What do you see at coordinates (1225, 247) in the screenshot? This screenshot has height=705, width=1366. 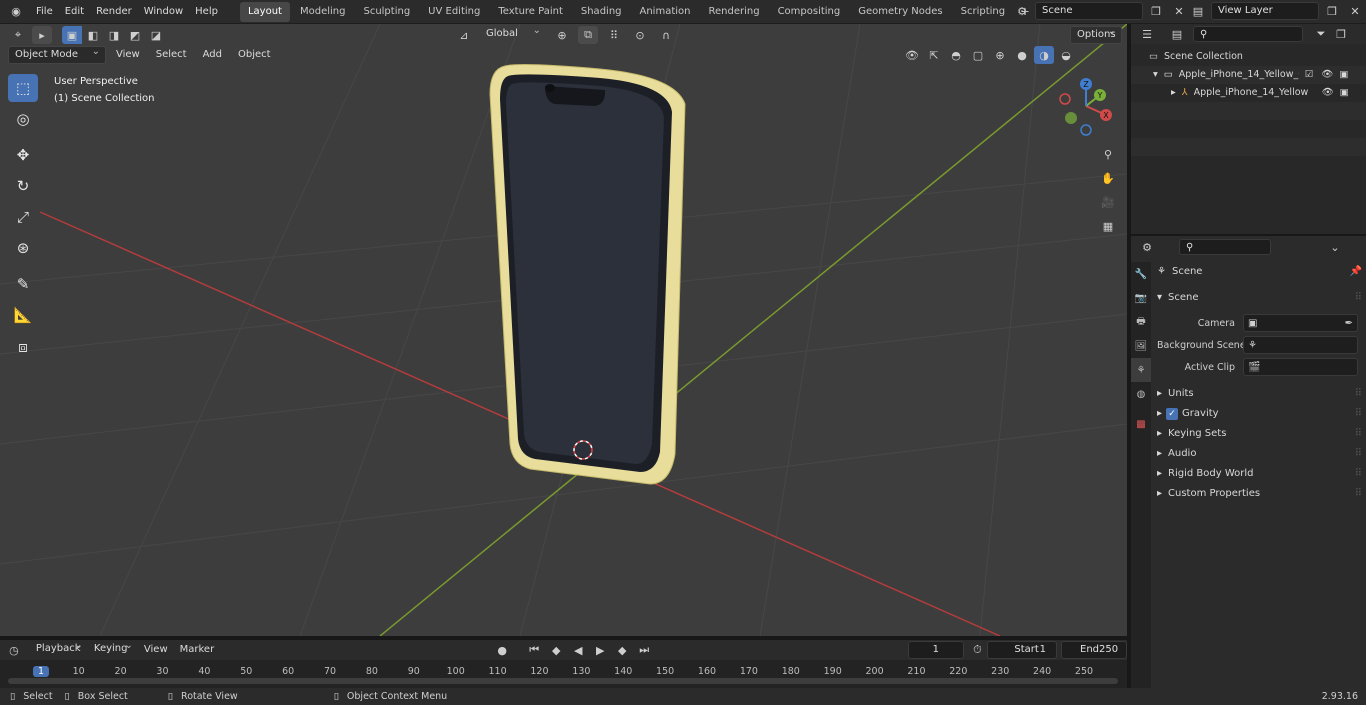 I see `properties-search-input: ⚲` at bounding box center [1225, 247].